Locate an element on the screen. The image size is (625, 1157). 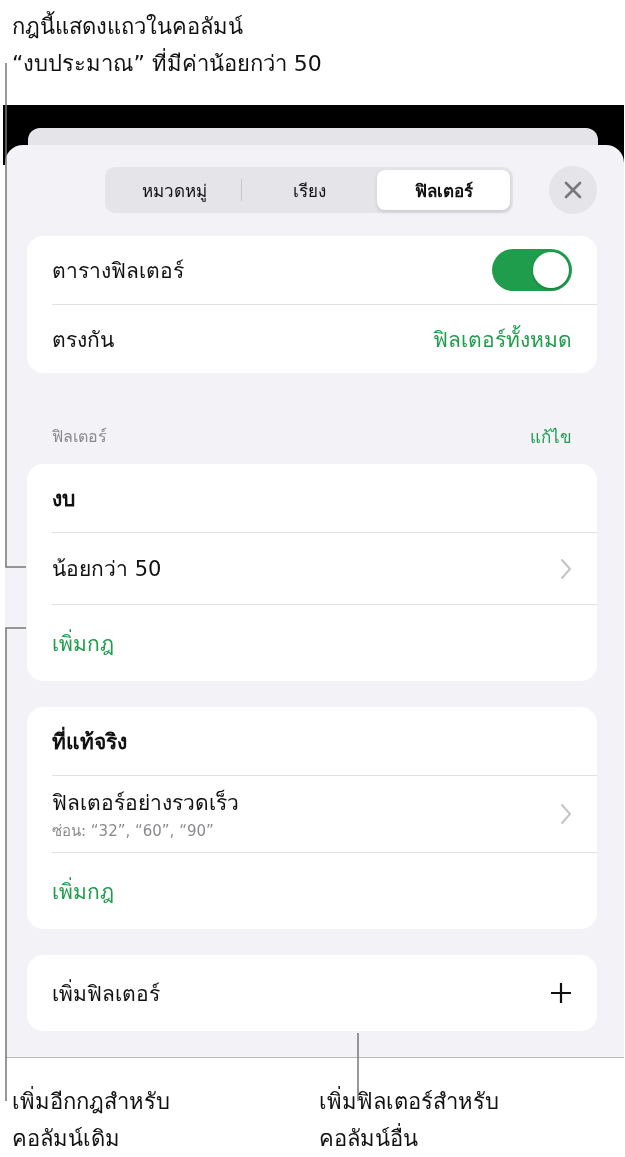
section-title: ฟิลเตอร์ is located at coordinates (79, 437).